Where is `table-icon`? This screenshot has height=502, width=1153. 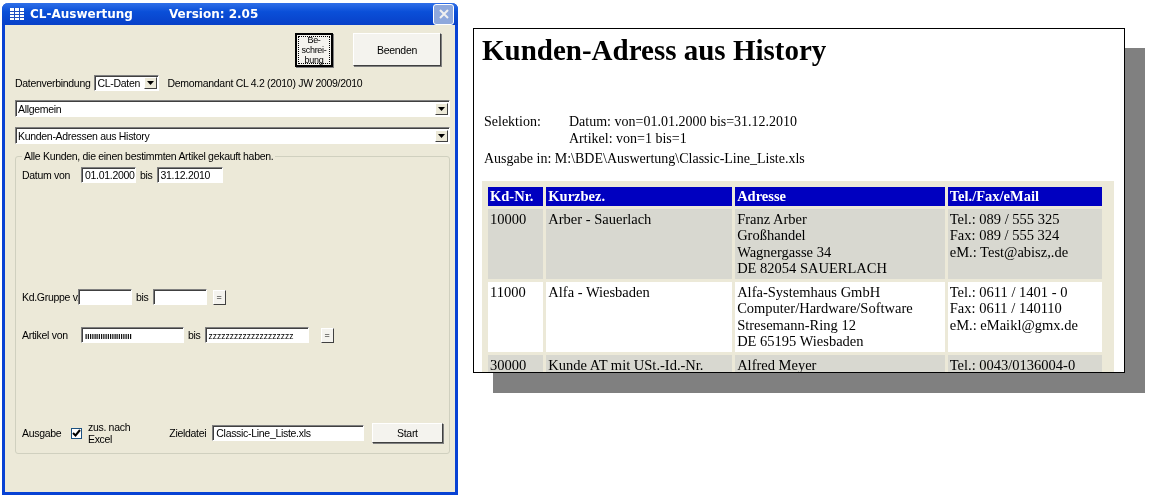
table-icon is located at coordinates (17, 14).